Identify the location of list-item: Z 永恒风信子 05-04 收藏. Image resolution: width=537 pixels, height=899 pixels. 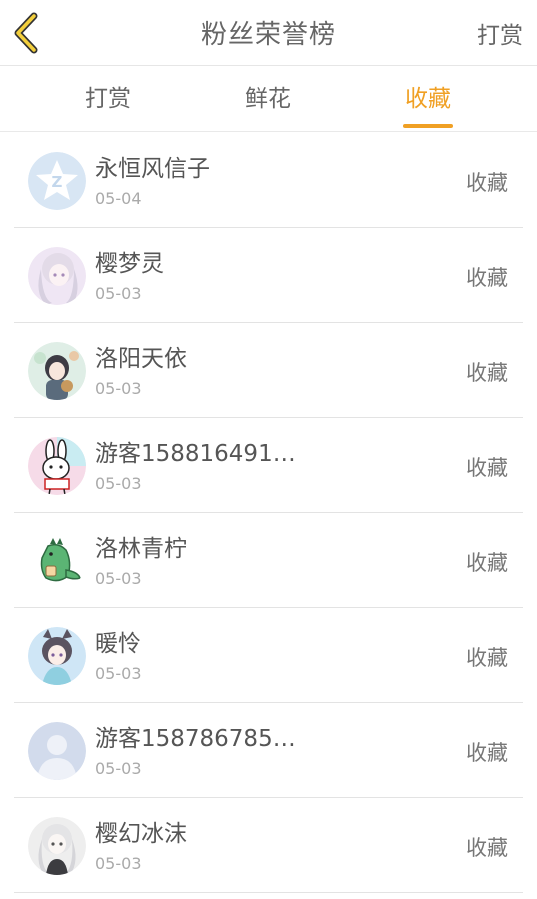
(268, 180).